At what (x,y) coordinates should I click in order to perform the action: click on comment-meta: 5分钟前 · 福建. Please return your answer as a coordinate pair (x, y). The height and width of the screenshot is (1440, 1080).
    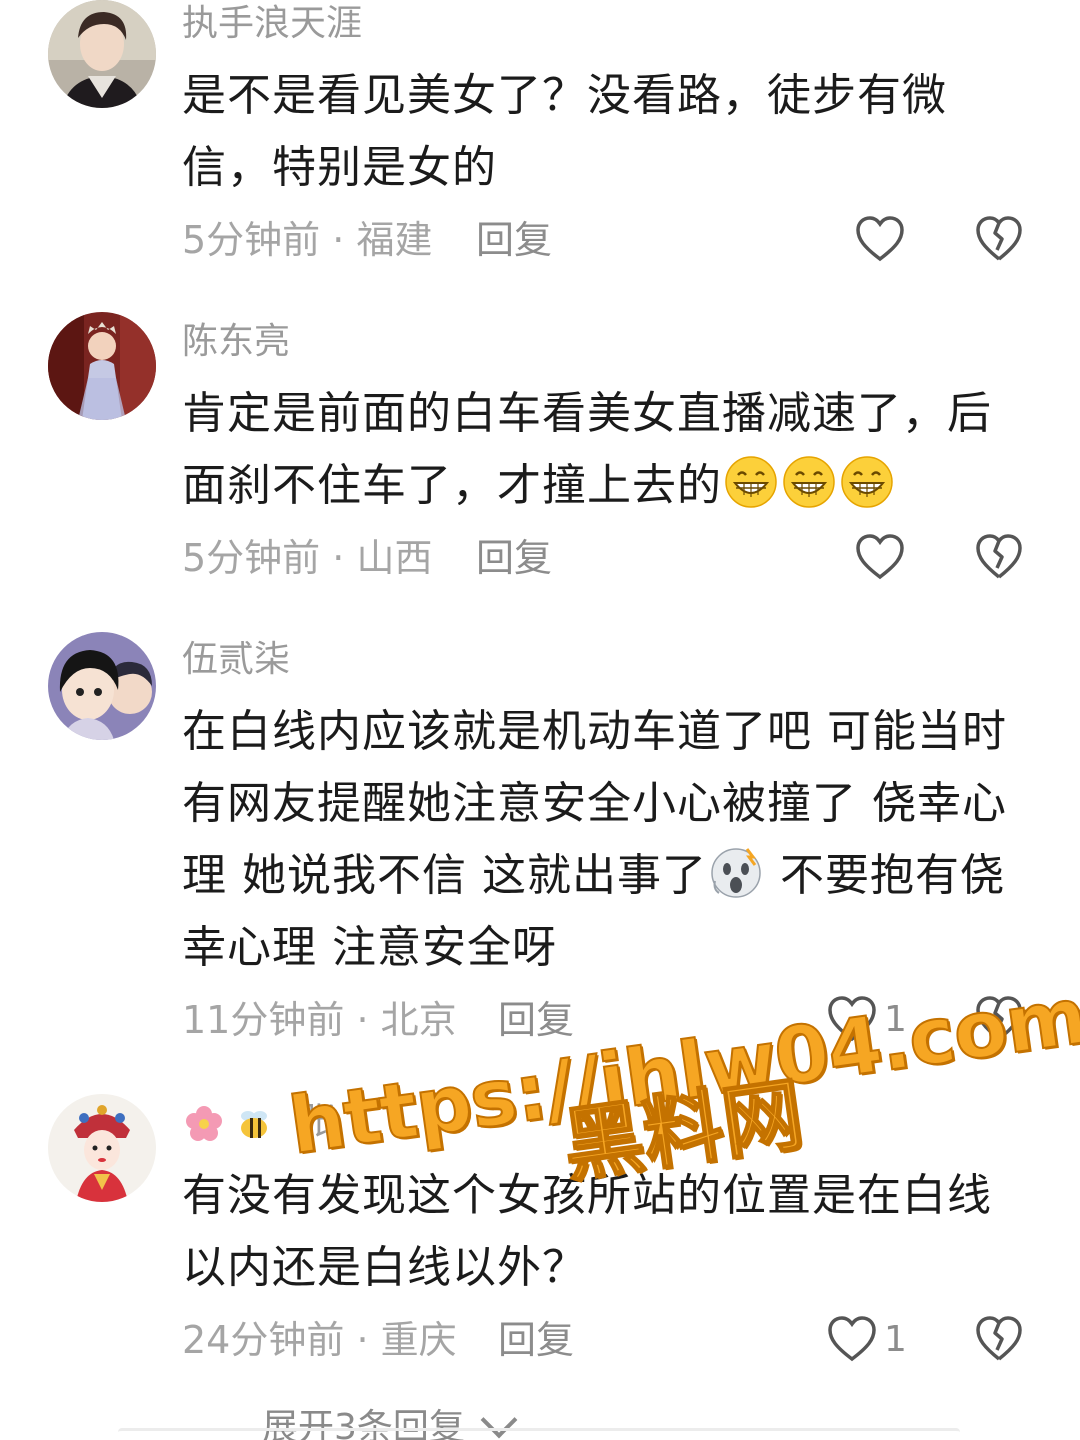
    Looking at the image, I should click on (307, 240).